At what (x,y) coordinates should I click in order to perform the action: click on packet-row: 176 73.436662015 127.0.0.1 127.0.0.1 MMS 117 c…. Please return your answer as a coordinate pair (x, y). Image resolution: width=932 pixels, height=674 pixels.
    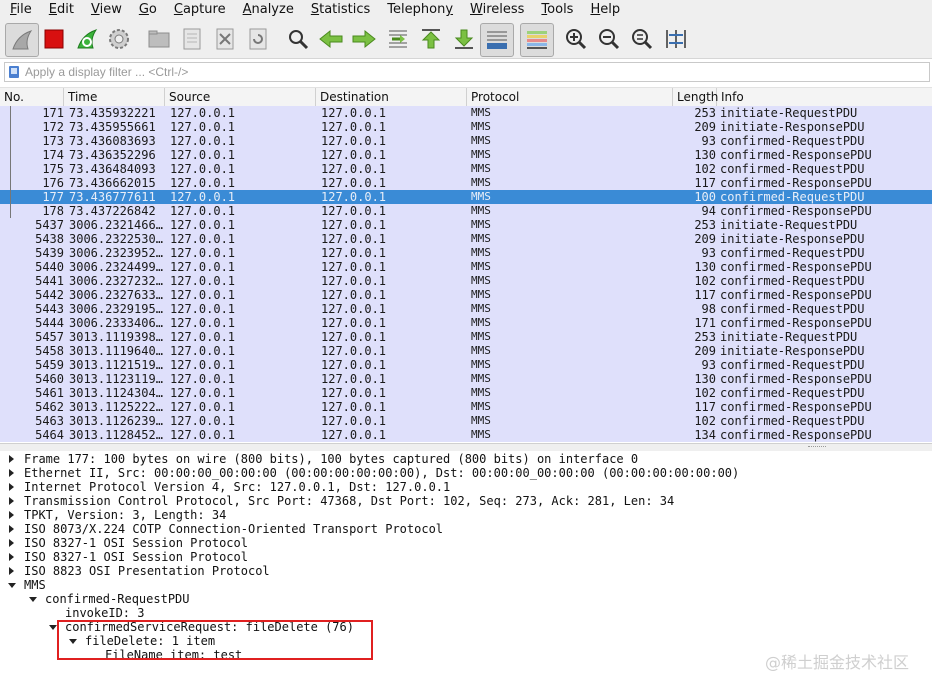
    Looking at the image, I should click on (466, 183).